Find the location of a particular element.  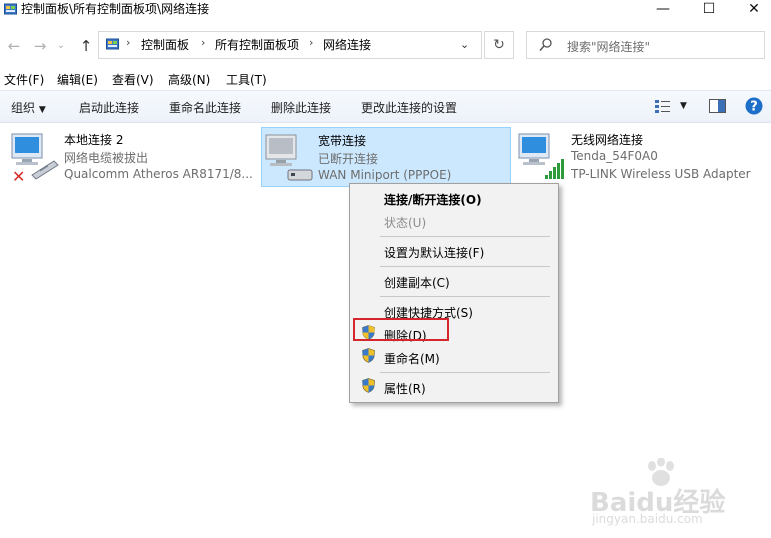

refresh-icon: ↻ is located at coordinates (499, 45).